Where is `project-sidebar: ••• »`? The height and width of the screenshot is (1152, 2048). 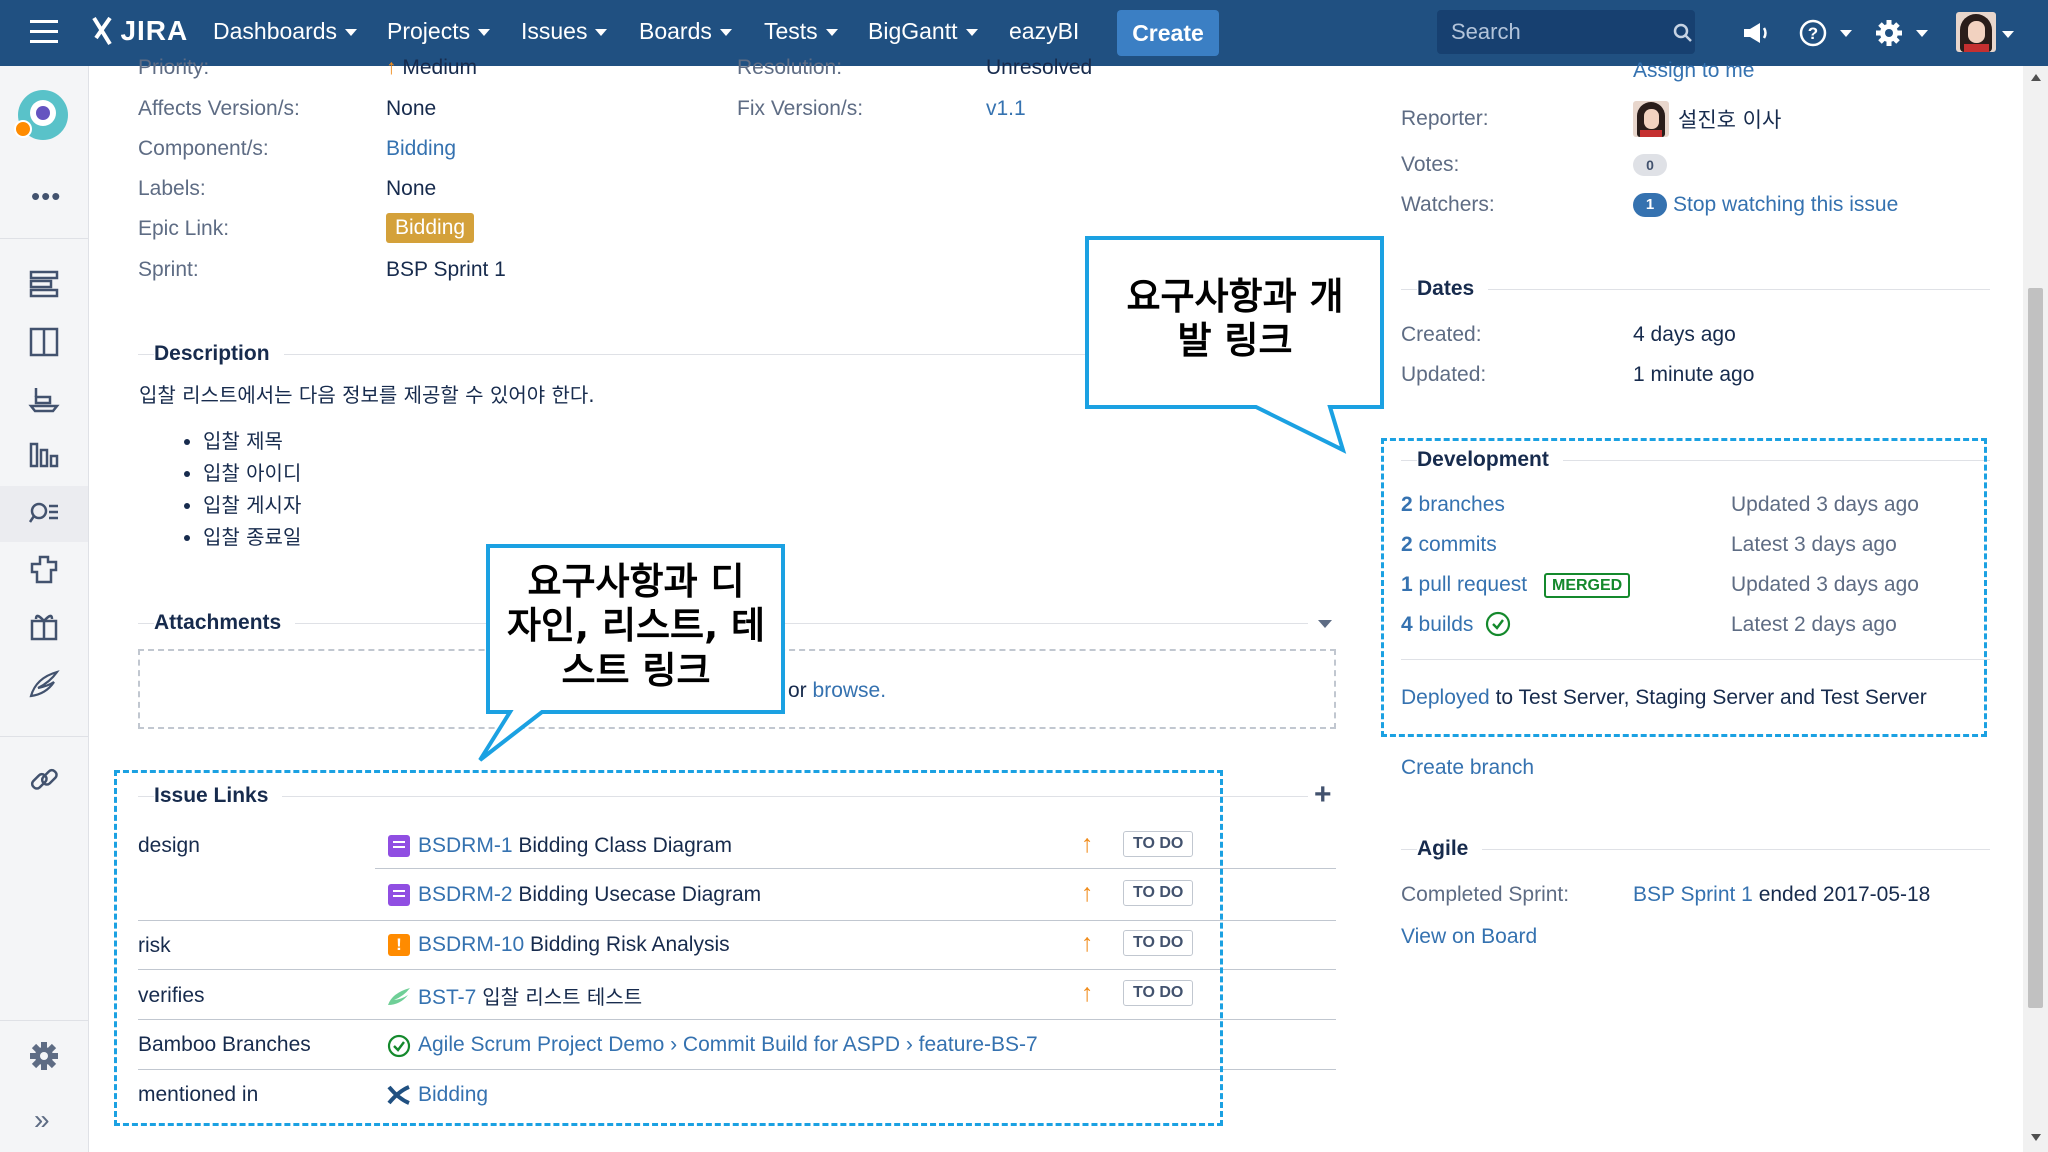
project-sidebar: ••• » is located at coordinates (44, 609).